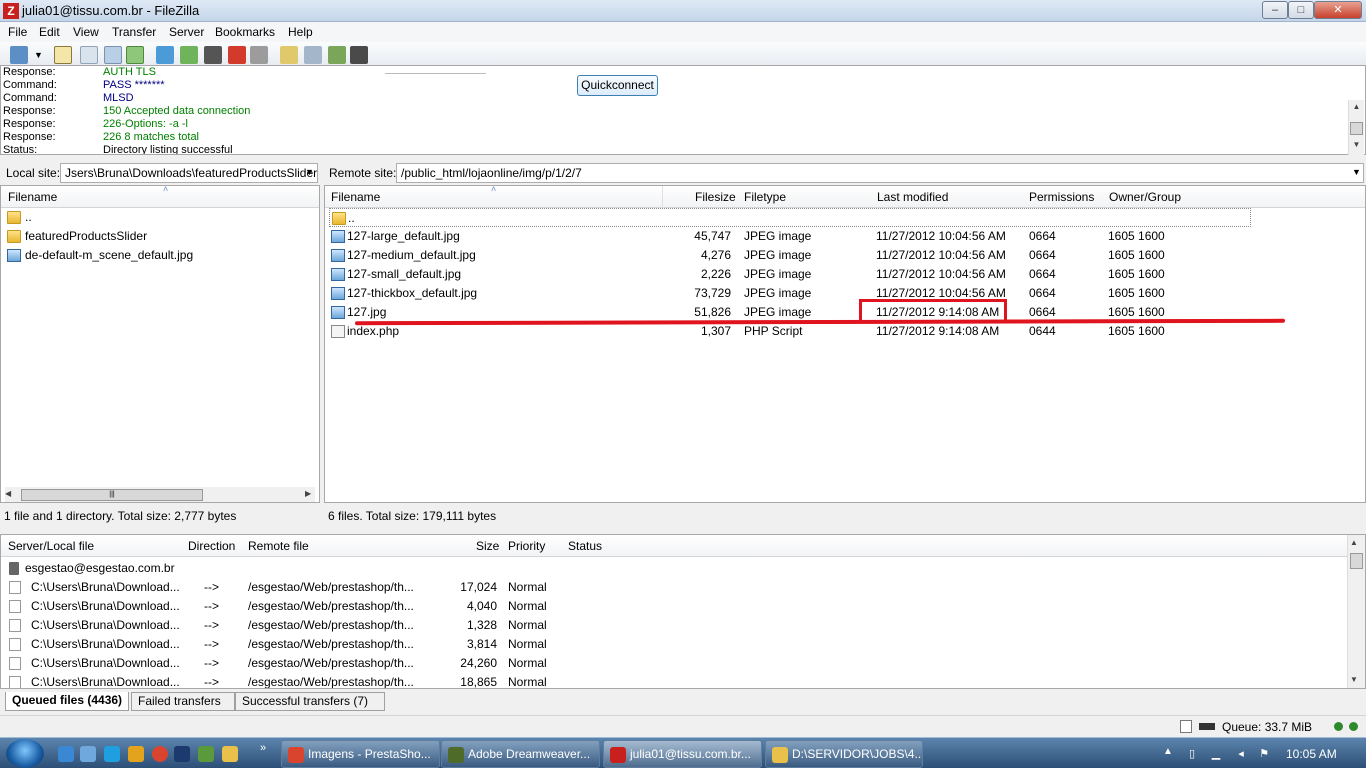 The width and height of the screenshot is (1366, 768). I want to click on start-button, so click(25, 753).